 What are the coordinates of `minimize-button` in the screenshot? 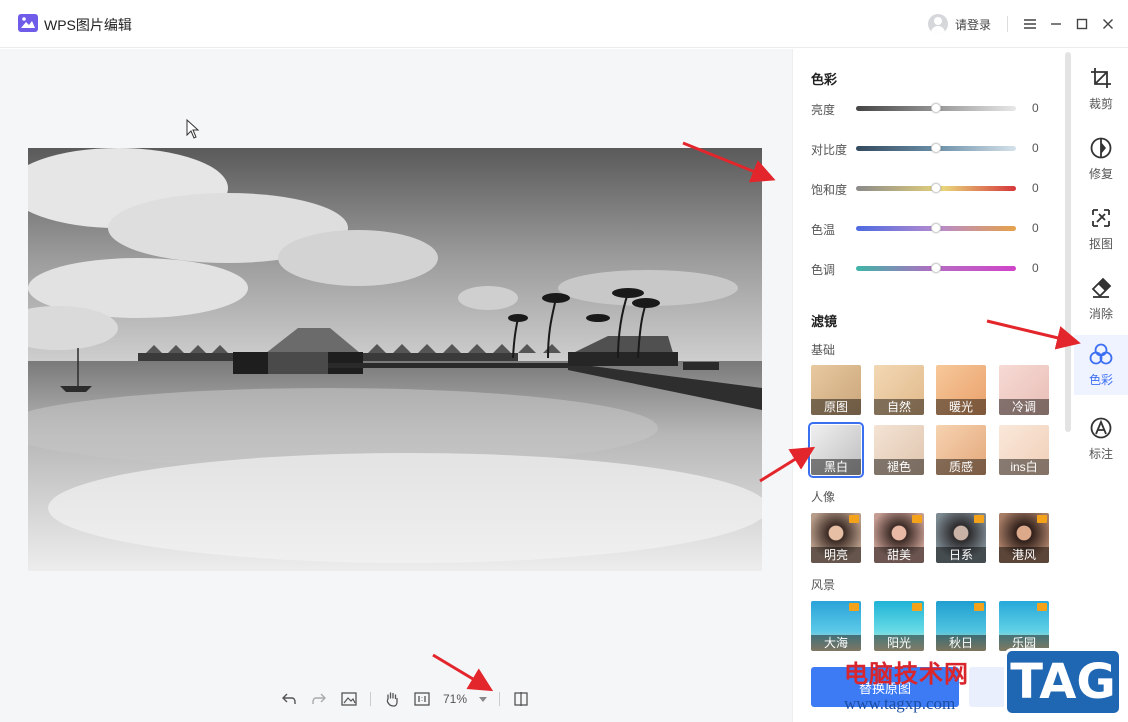 It's located at (1056, 24).